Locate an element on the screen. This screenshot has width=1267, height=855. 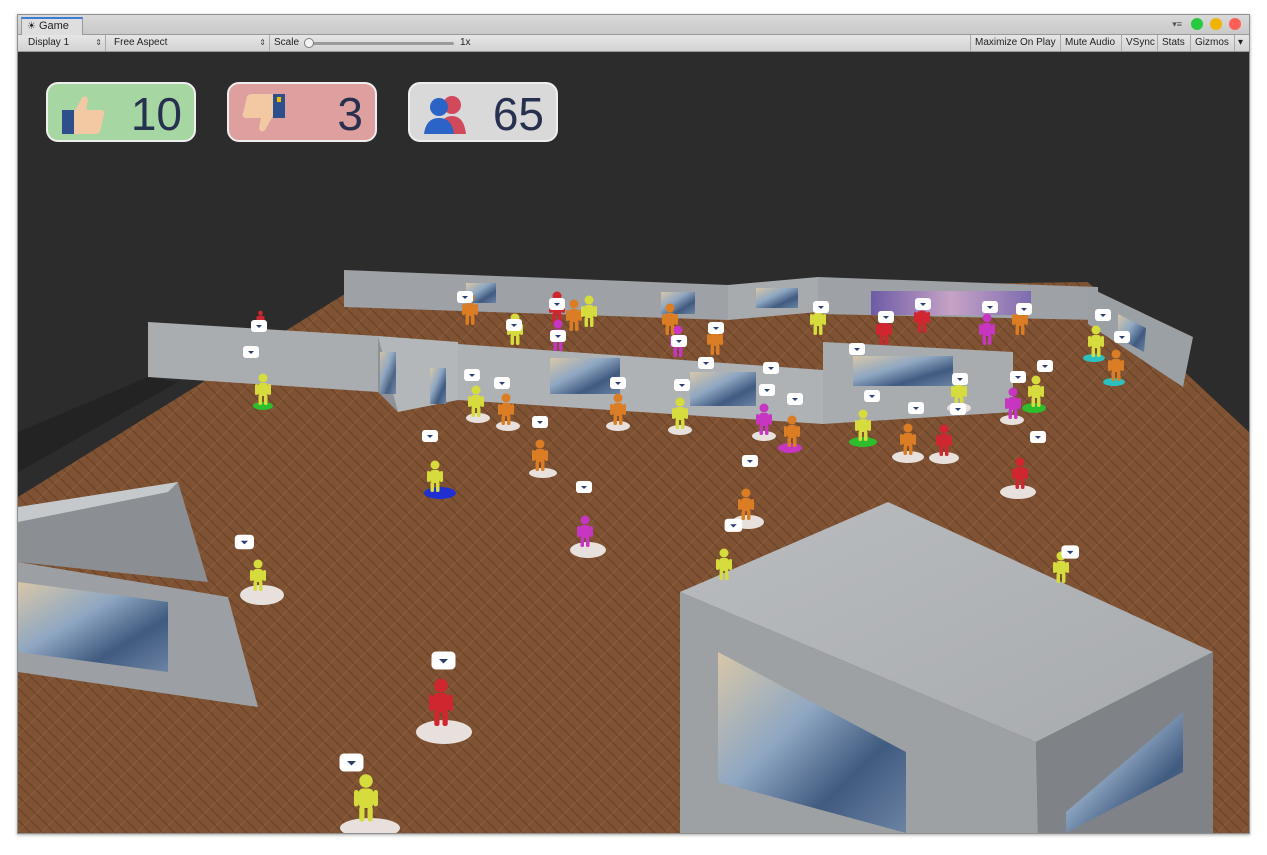
gizmos-toggle: Gizmos is located at coordinates (1211, 43).